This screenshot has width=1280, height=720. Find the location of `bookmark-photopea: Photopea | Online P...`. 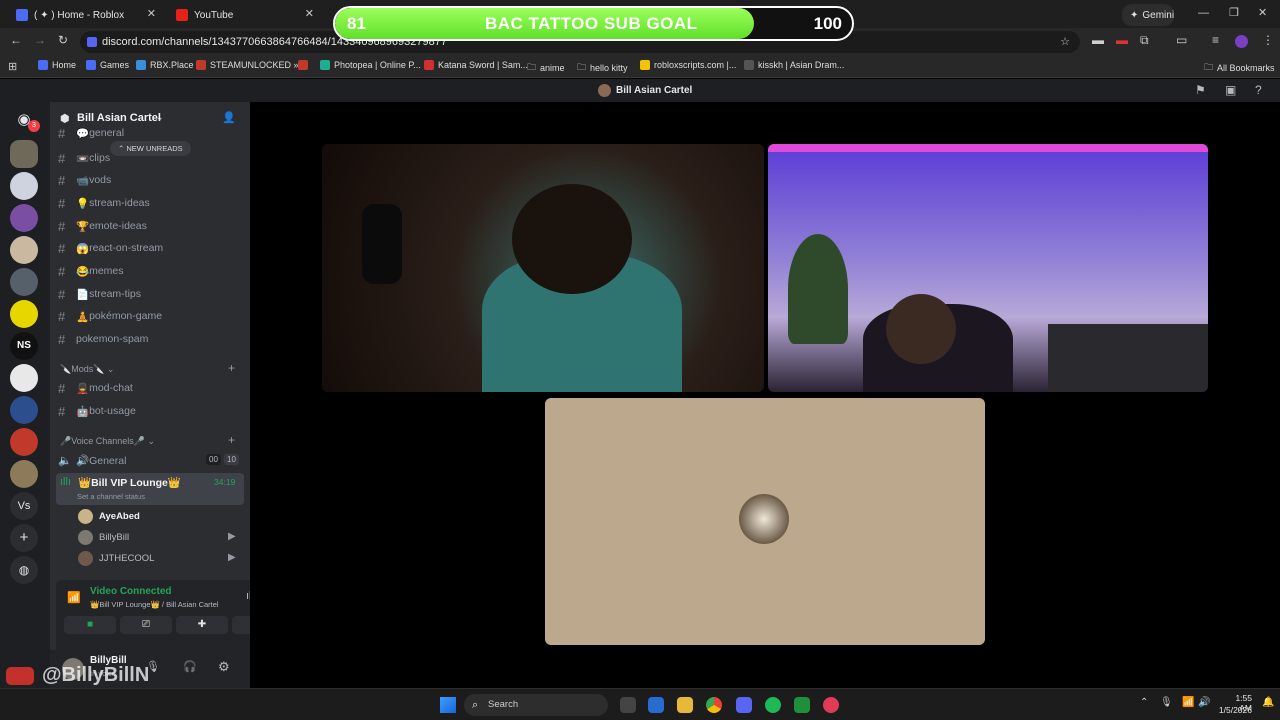

bookmark-photopea: Photopea | Online P... is located at coordinates (370, 65).